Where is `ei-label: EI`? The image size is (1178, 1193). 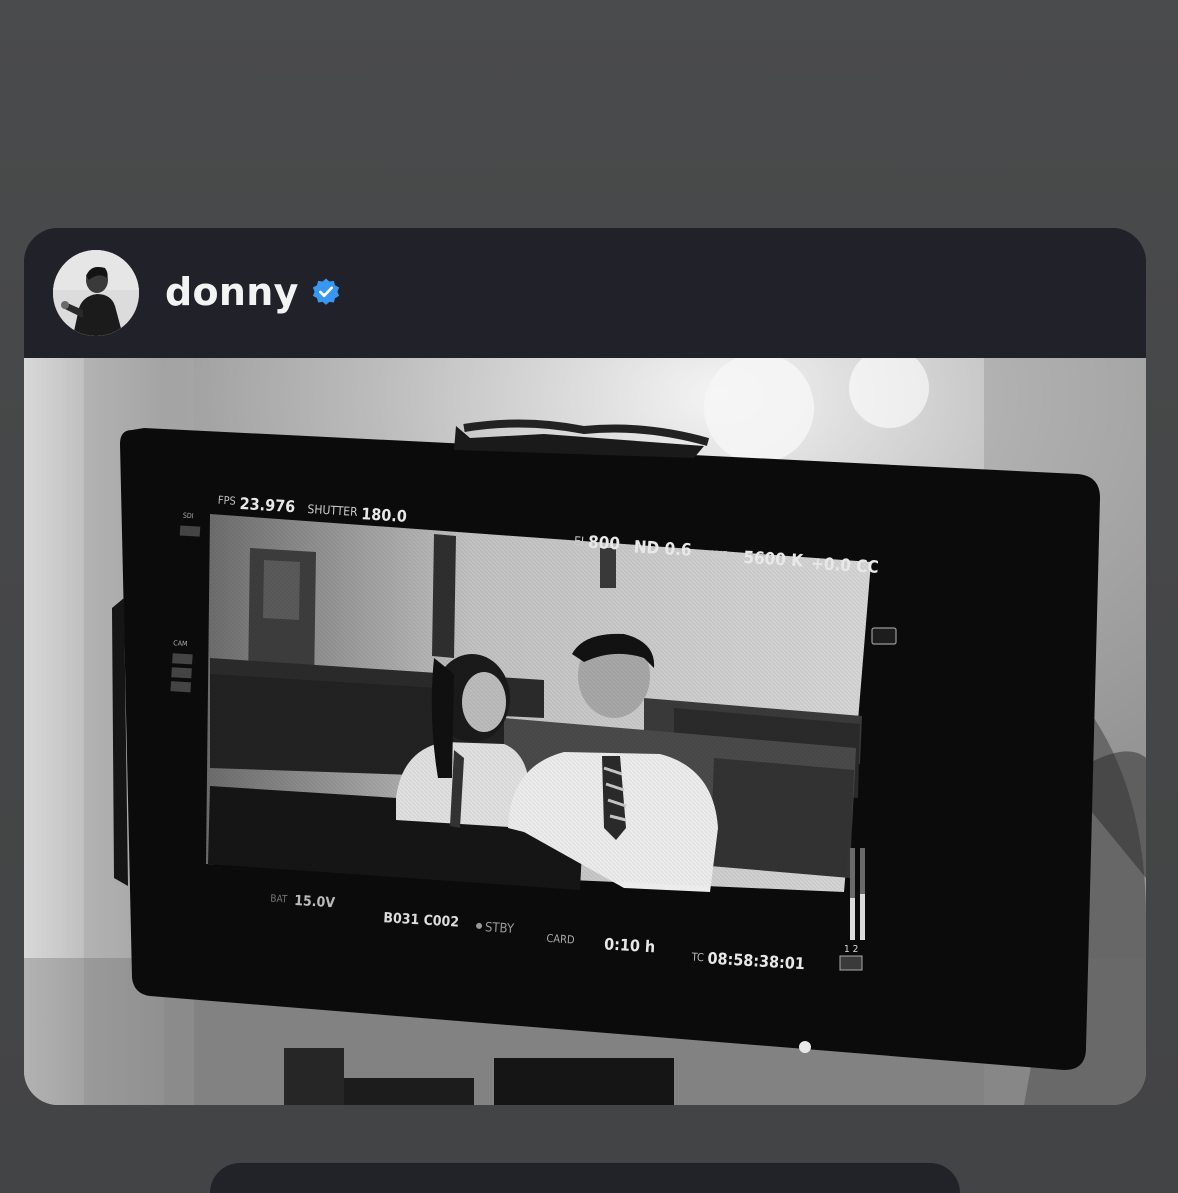
ei-label: EI is located at coordinates (579, 541).